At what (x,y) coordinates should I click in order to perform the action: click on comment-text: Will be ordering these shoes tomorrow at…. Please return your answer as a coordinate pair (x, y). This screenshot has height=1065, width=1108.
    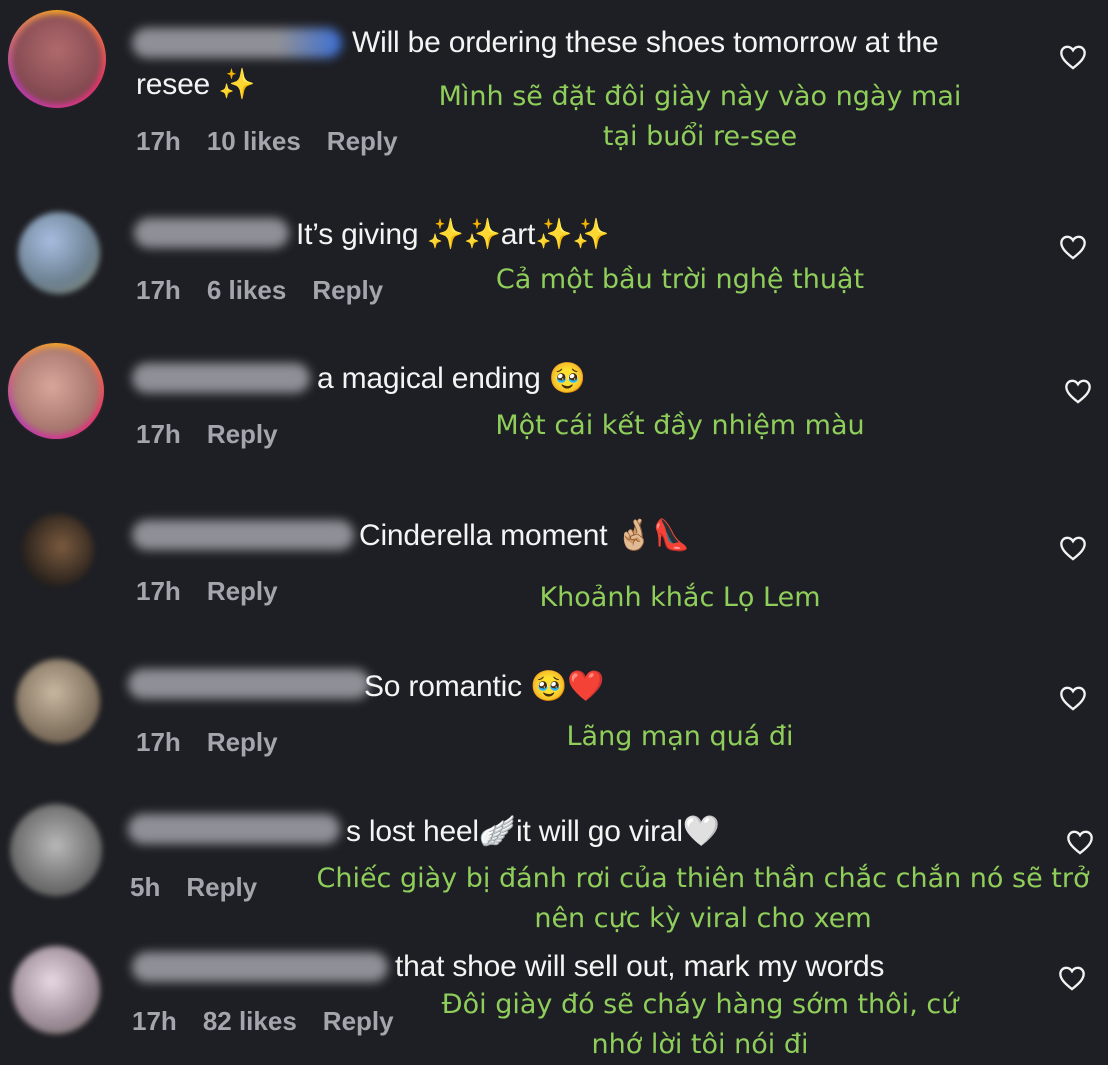
    Looking at the image, I should click on (645, 42).